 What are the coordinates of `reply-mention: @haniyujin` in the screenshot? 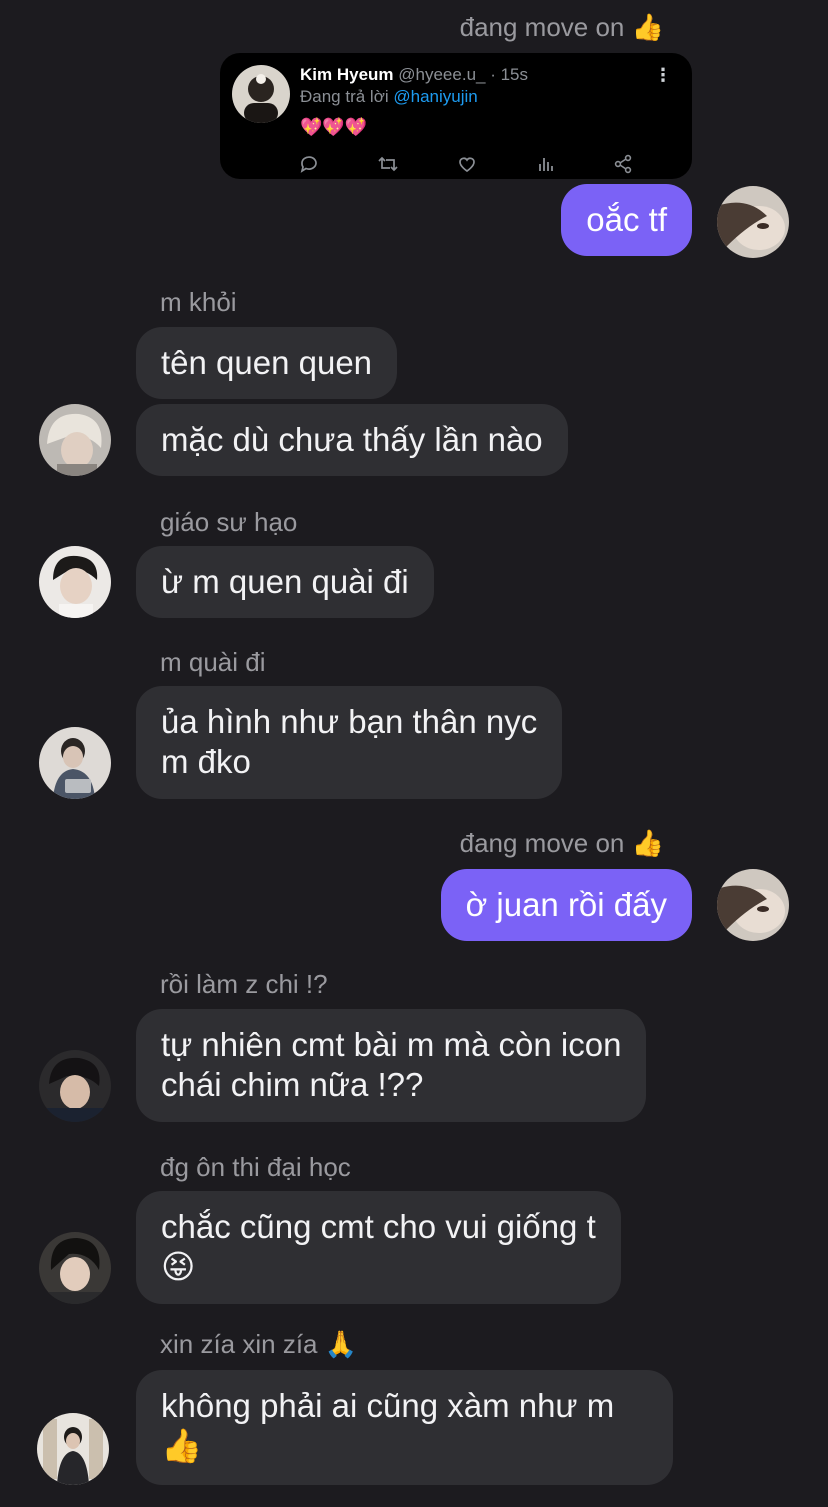 It's located at (435, 96).